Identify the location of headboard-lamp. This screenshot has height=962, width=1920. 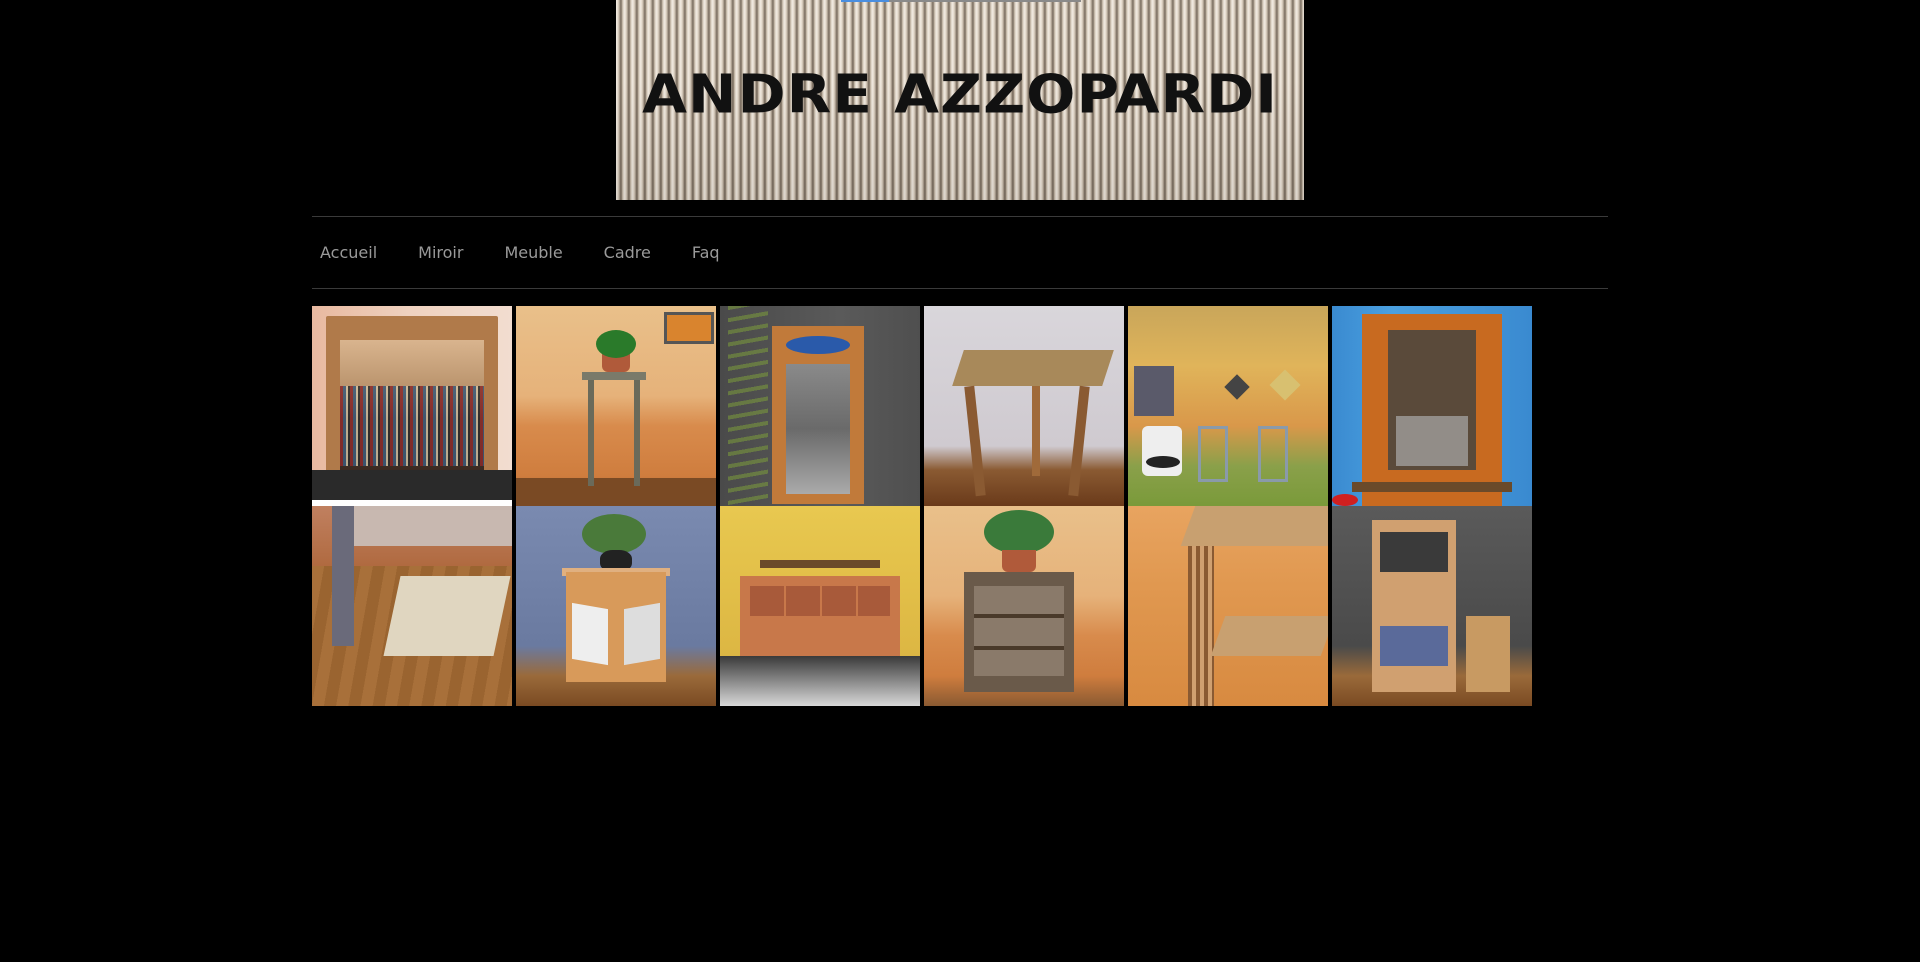
(820, 564).